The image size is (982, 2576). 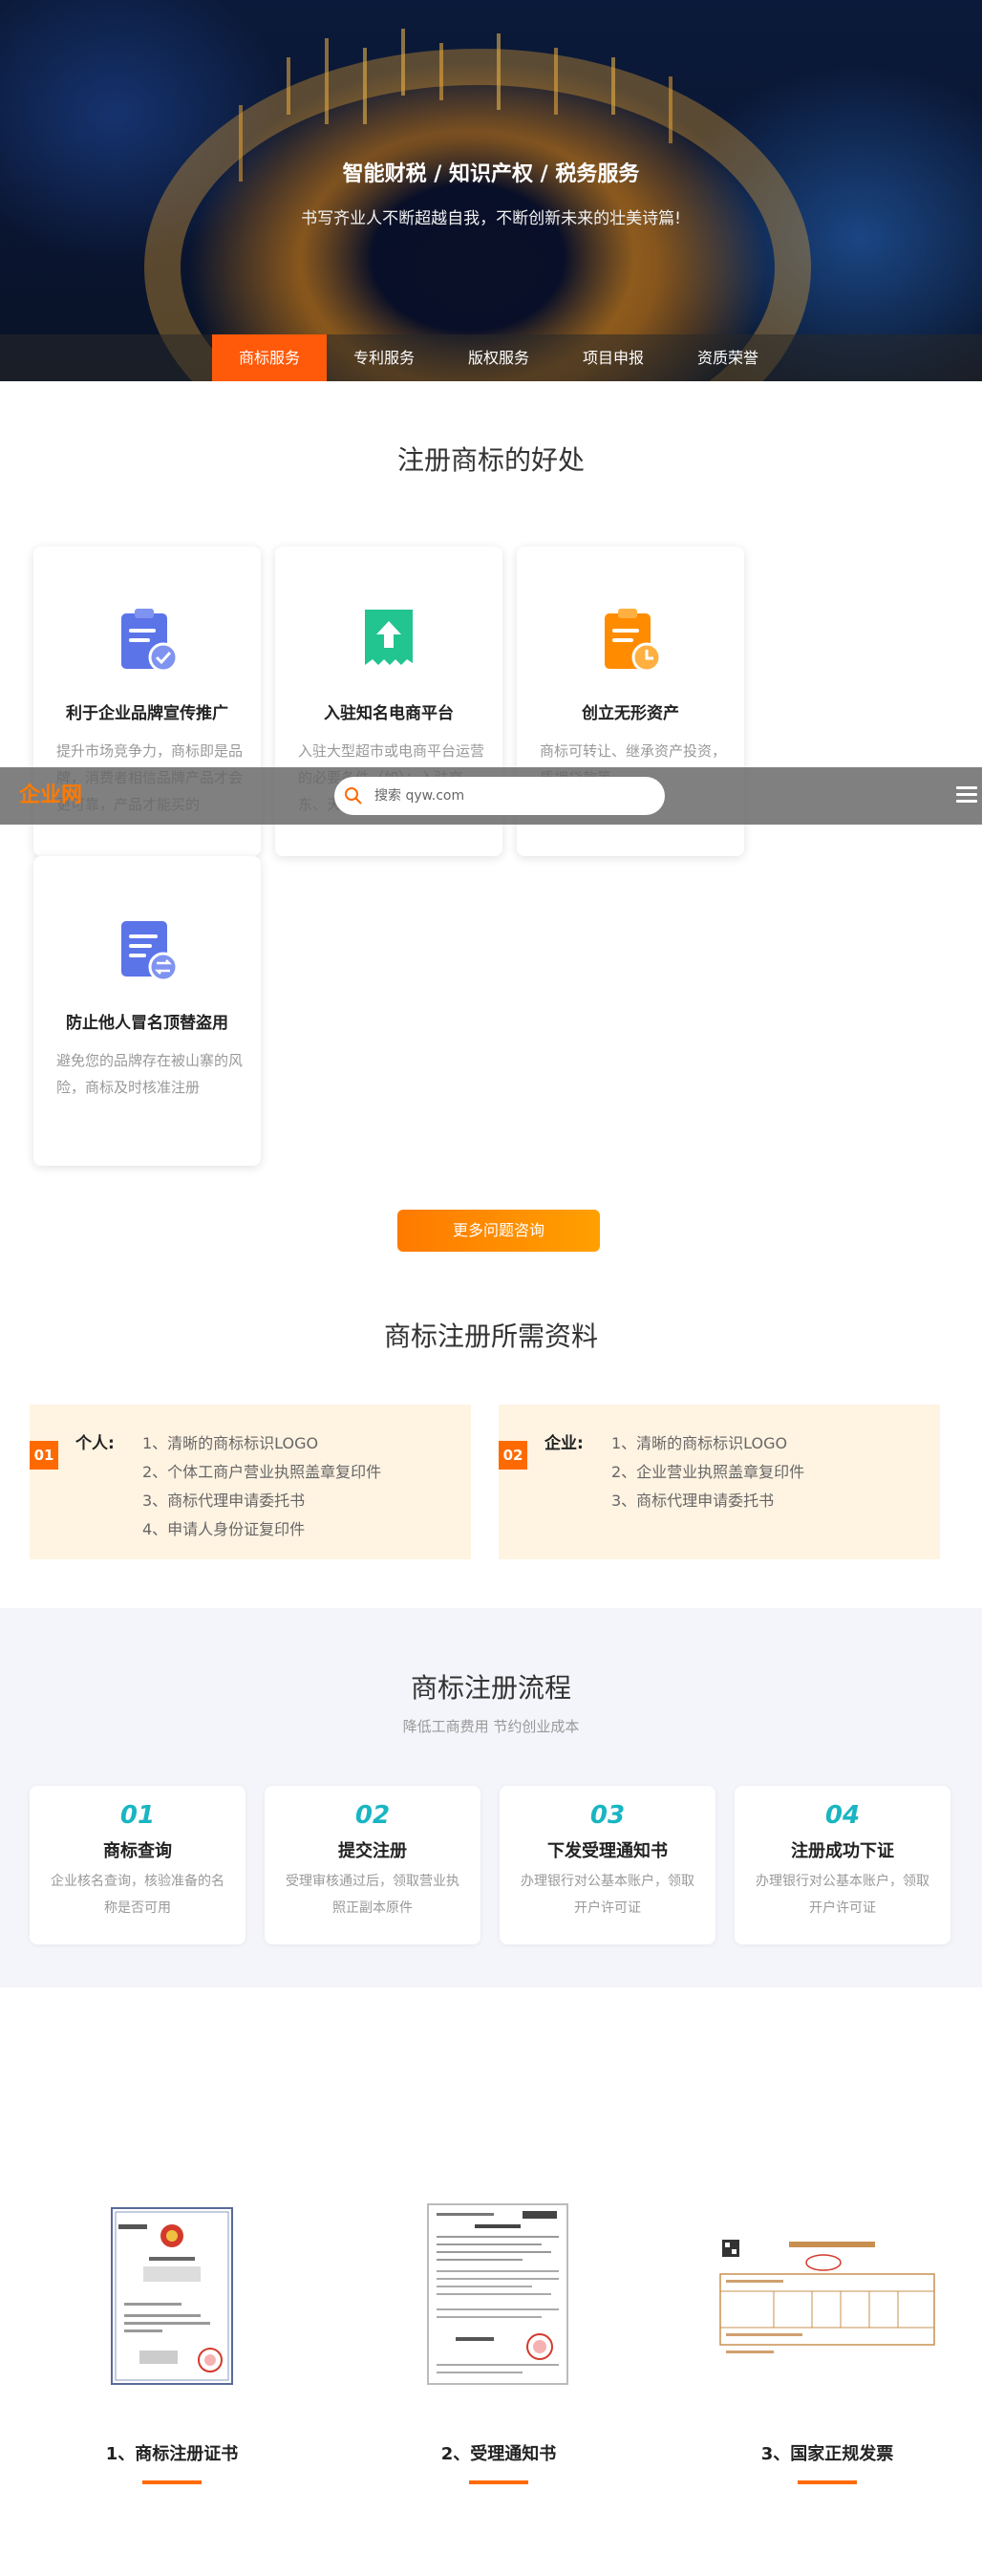 I want to click on process-step: 03 下发受理通知书 办理银行对公基本账户，领取开户许可证, so click(x=607, y=1865).